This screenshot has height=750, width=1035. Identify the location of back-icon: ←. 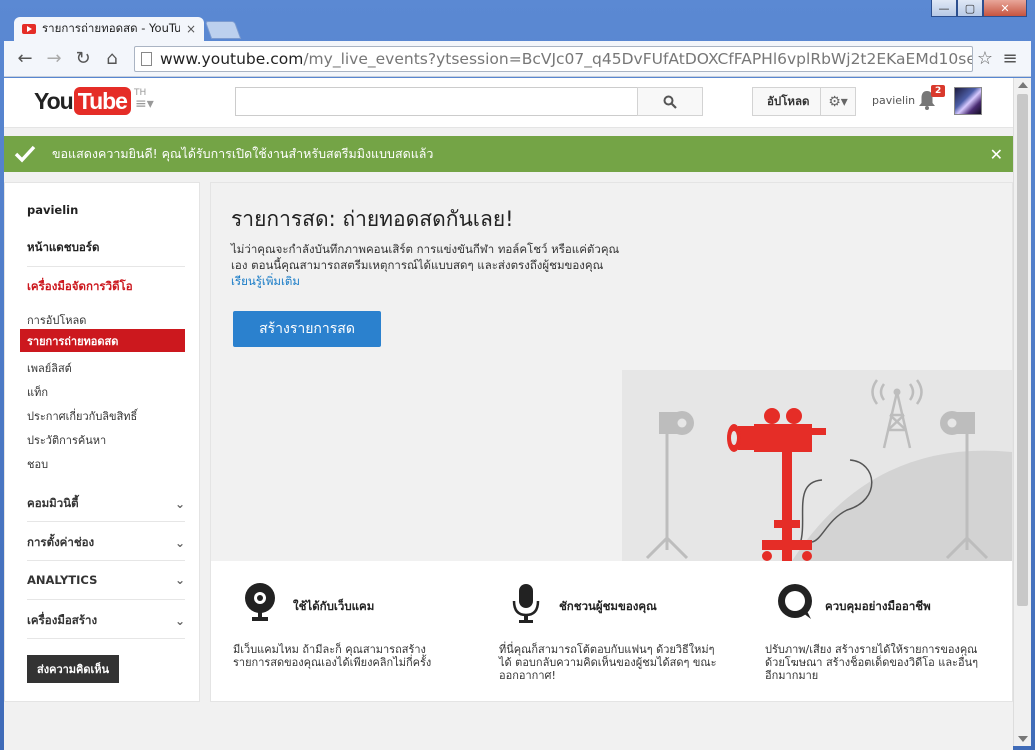
(25, 59).